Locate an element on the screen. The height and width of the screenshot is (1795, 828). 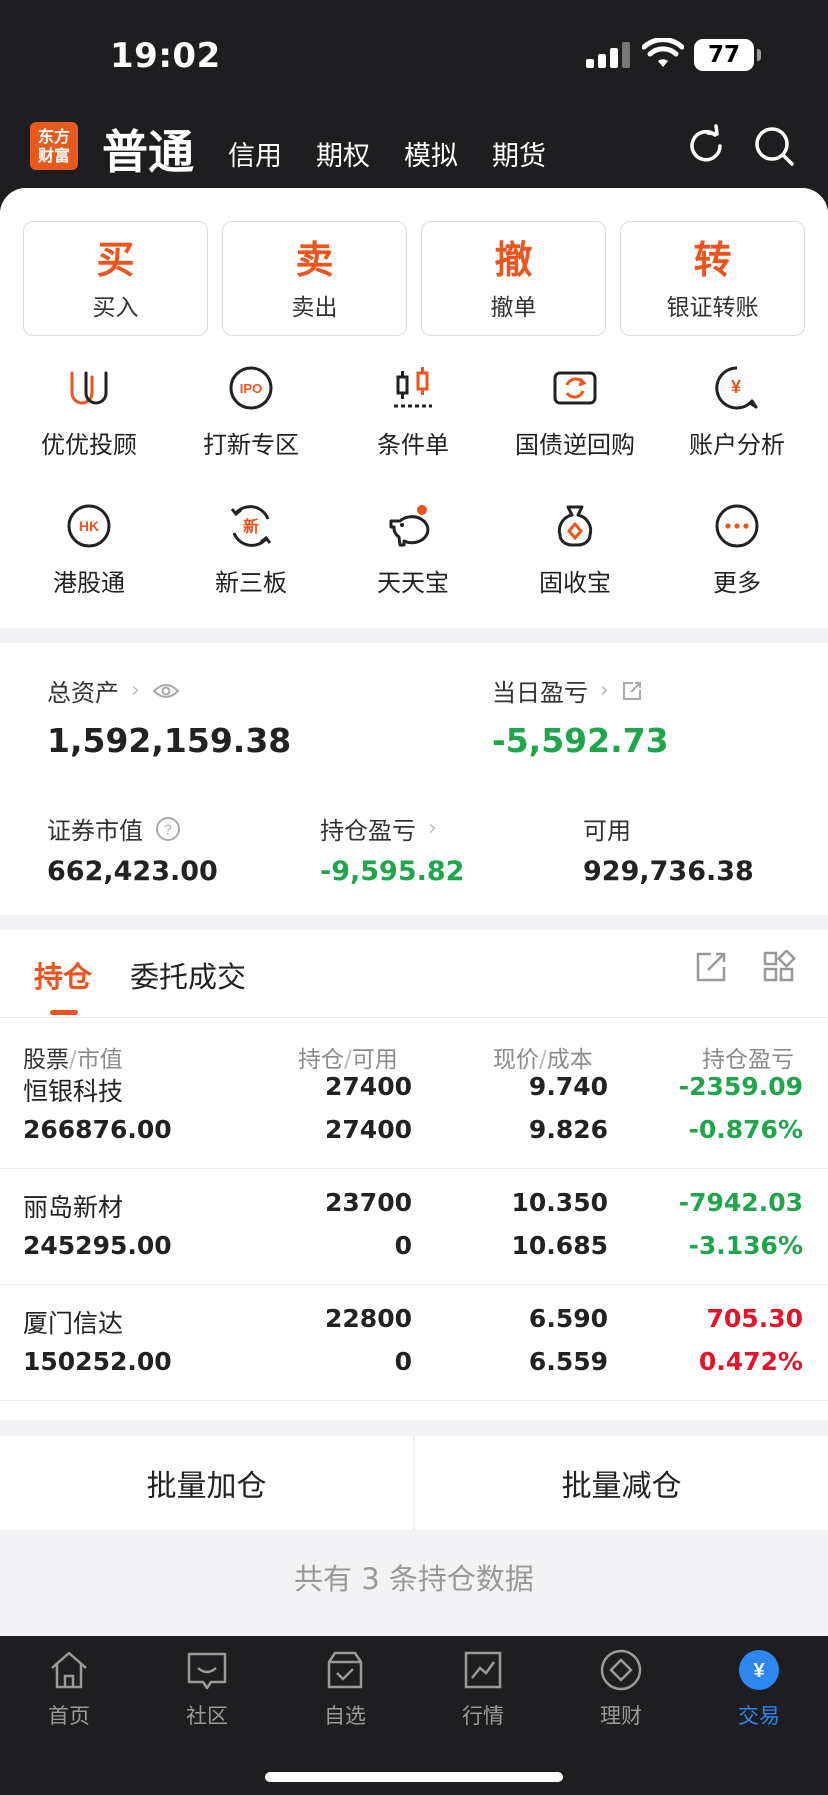
nav-watchlist: 自选 is located at coordinates (345, 1689).